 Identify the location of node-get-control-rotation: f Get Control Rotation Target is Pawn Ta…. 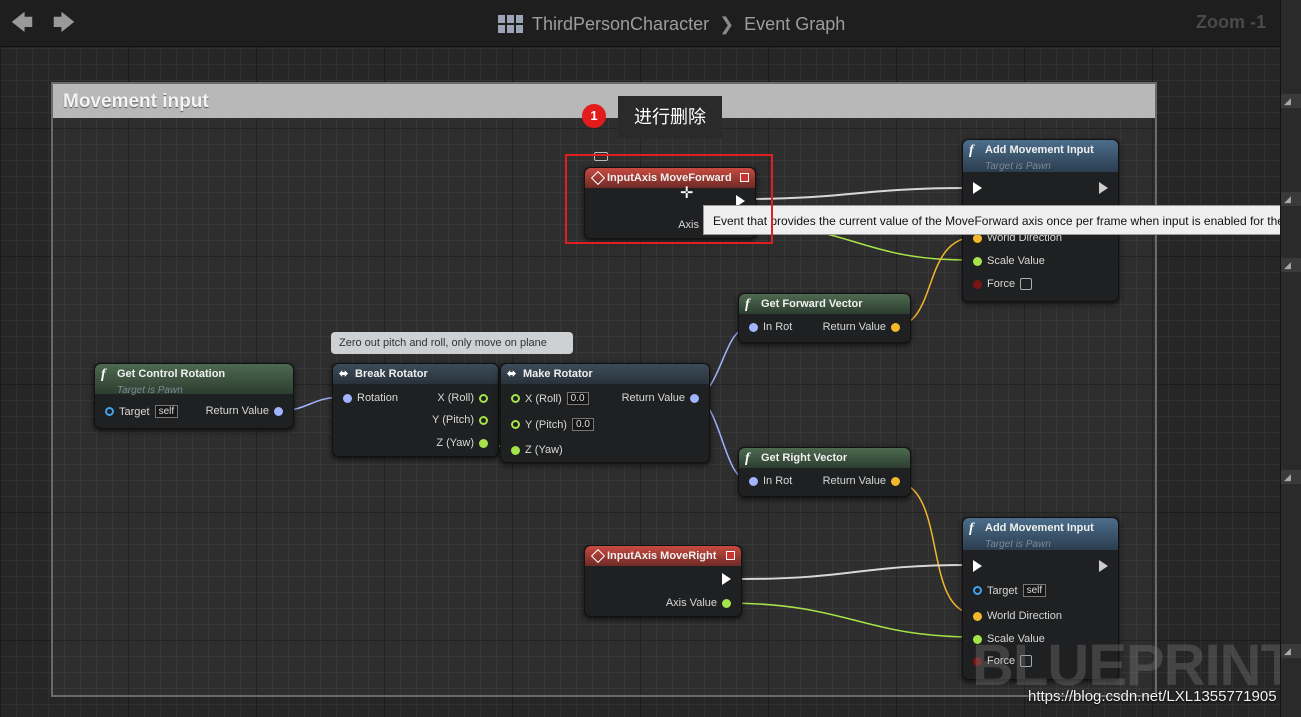
(194, 396).